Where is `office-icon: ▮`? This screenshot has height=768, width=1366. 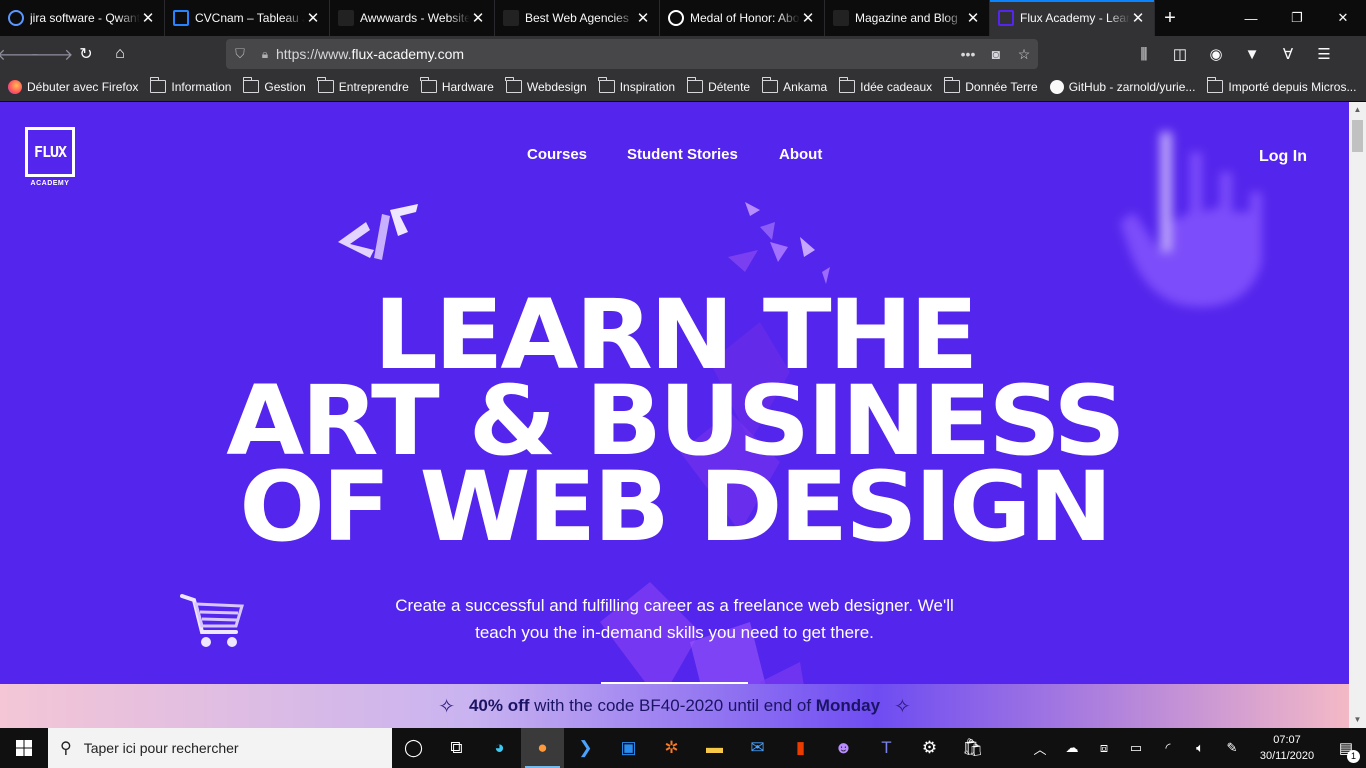
office-icon: ▮ is located at coordinates (800, 748).